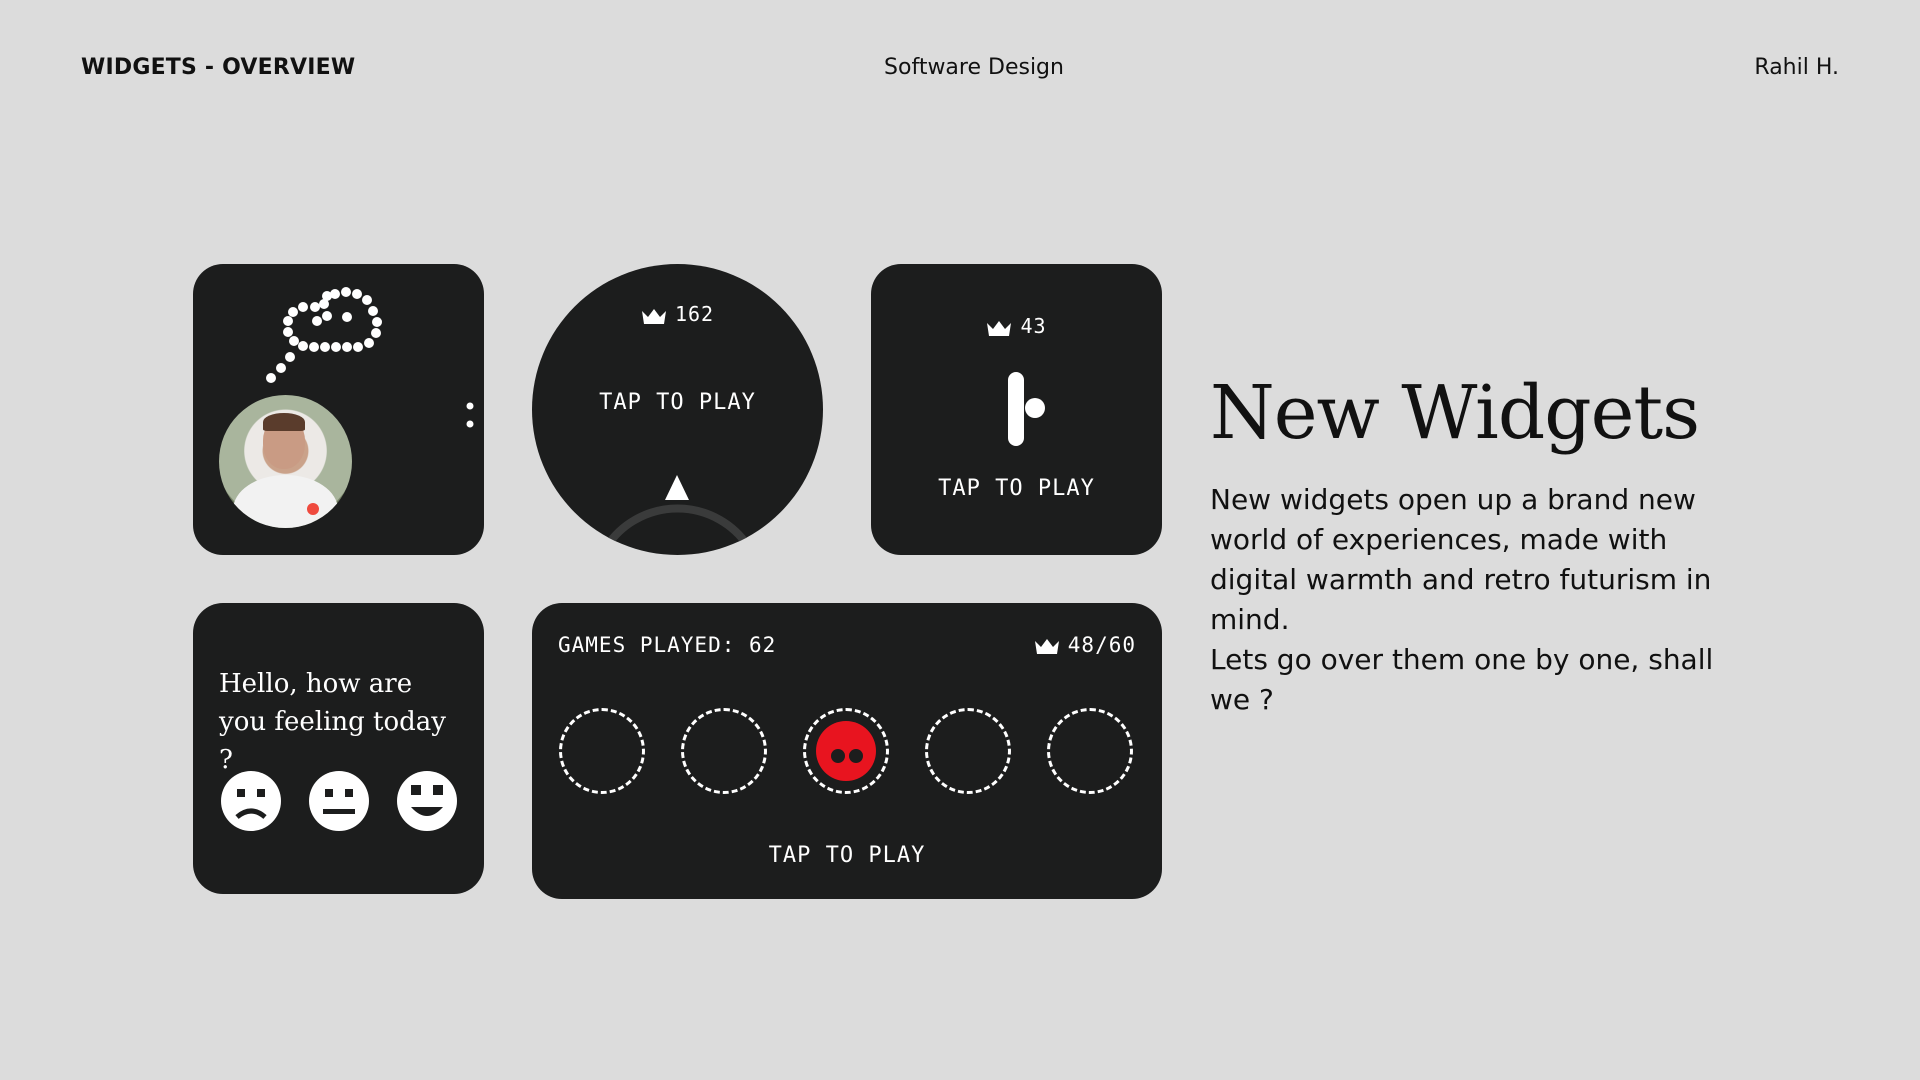 This screenshot has height=1080, width=1920. What do you see at coordinates (677, 512) in the screenshot?
I see `launcher-icon` at bounding box center [677, 512].